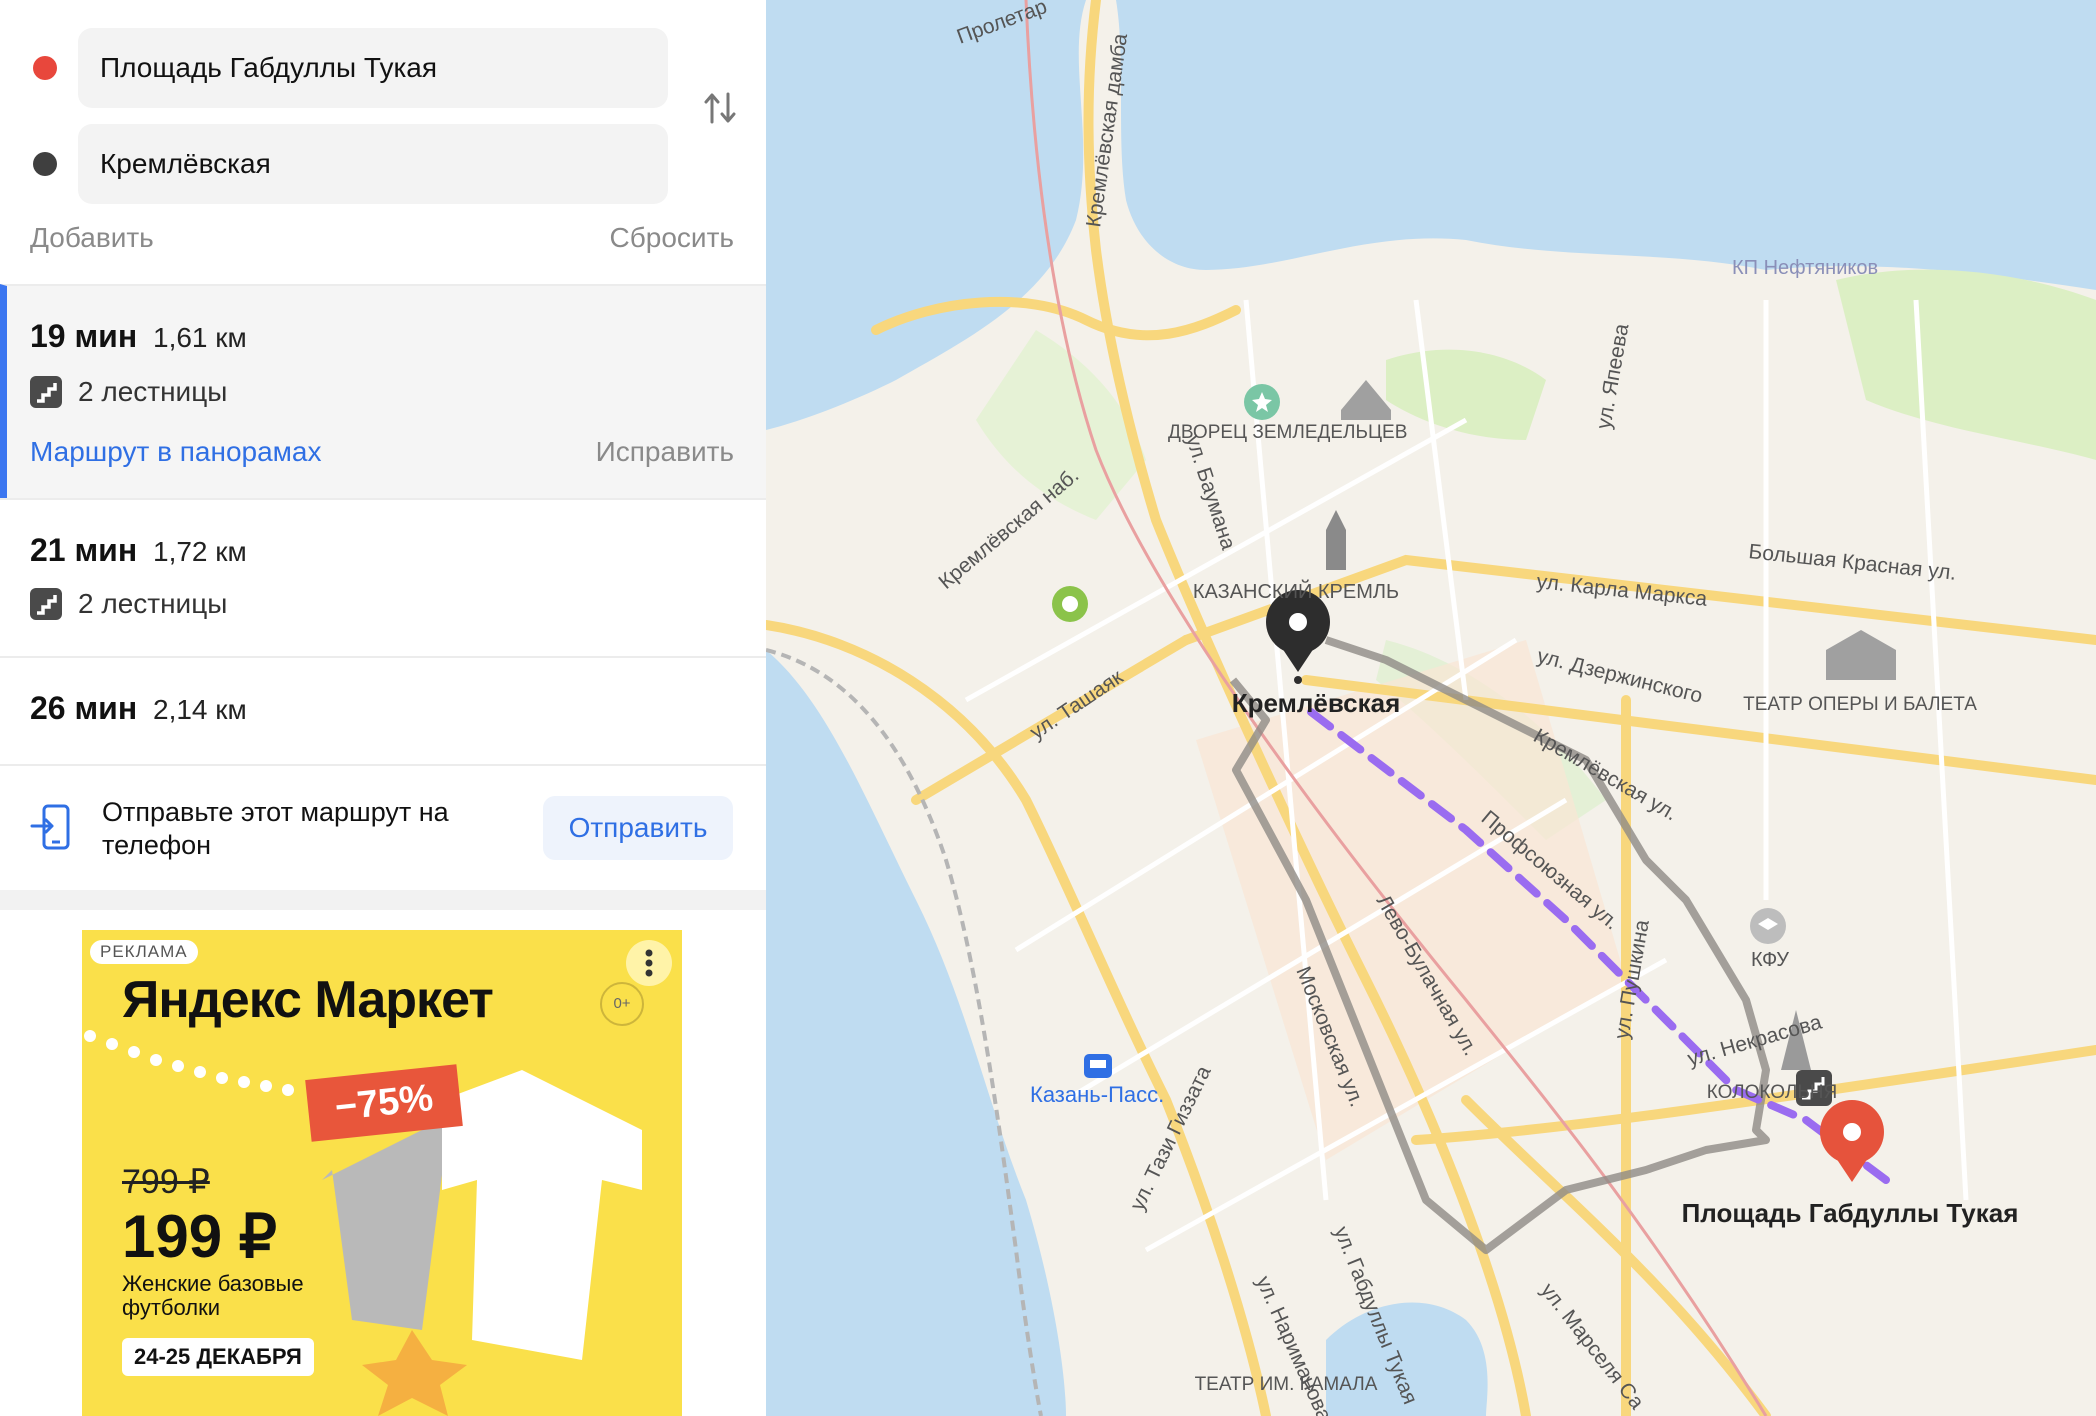 The image size is (2096, 1416). I want to click on university-icon, so click(1768, 926).